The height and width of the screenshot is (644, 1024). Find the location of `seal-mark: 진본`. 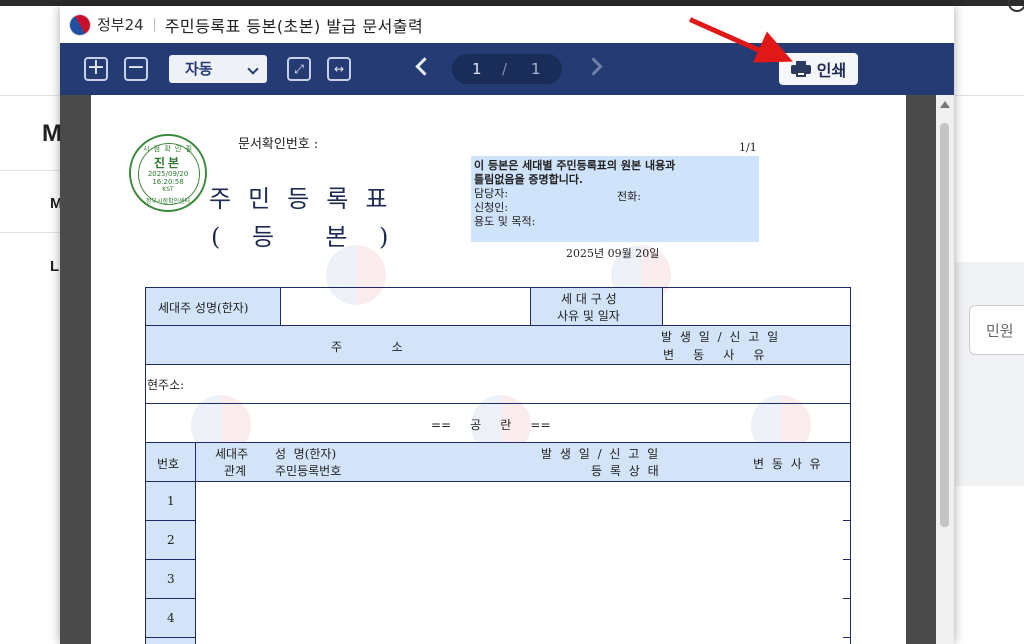

seal-mark: 진본 is located at coordinates (168, 163).